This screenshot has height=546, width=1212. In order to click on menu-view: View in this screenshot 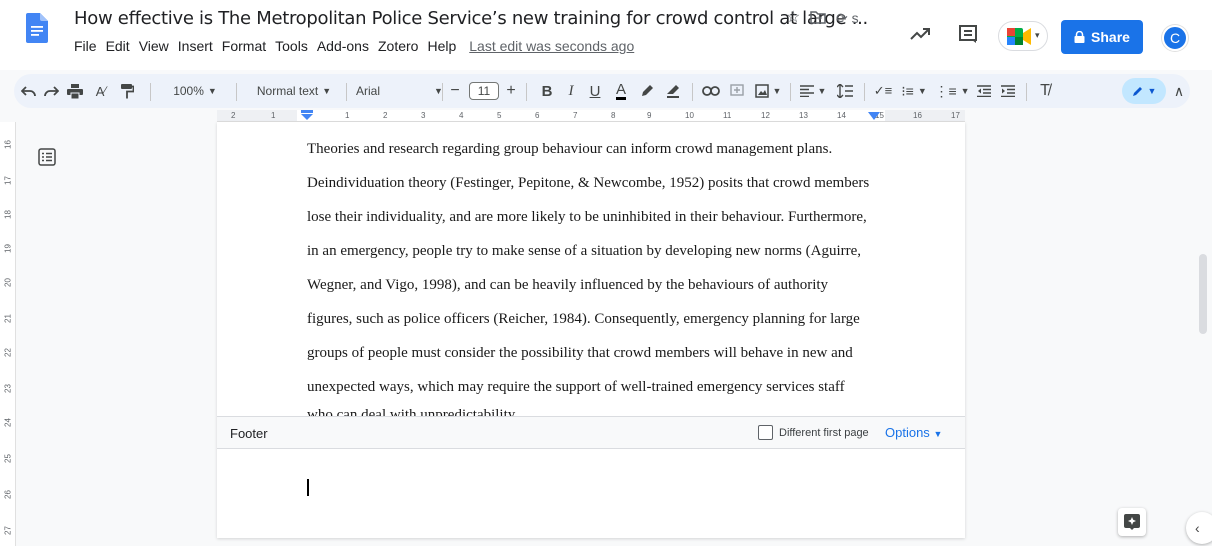, I will do `click(154, 46)`.